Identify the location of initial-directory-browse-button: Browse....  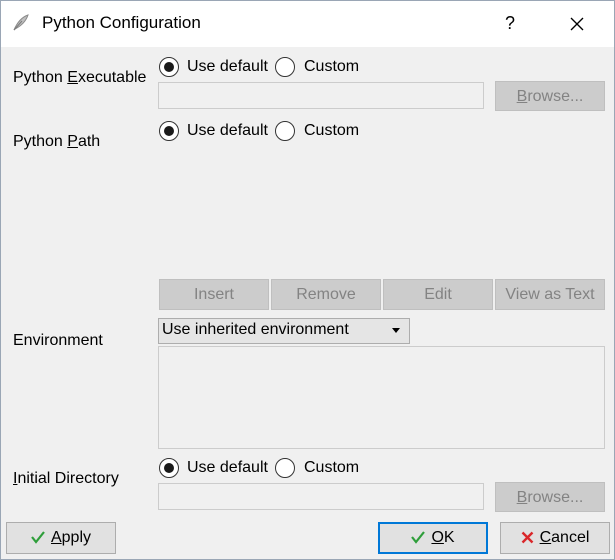
(550, 497).